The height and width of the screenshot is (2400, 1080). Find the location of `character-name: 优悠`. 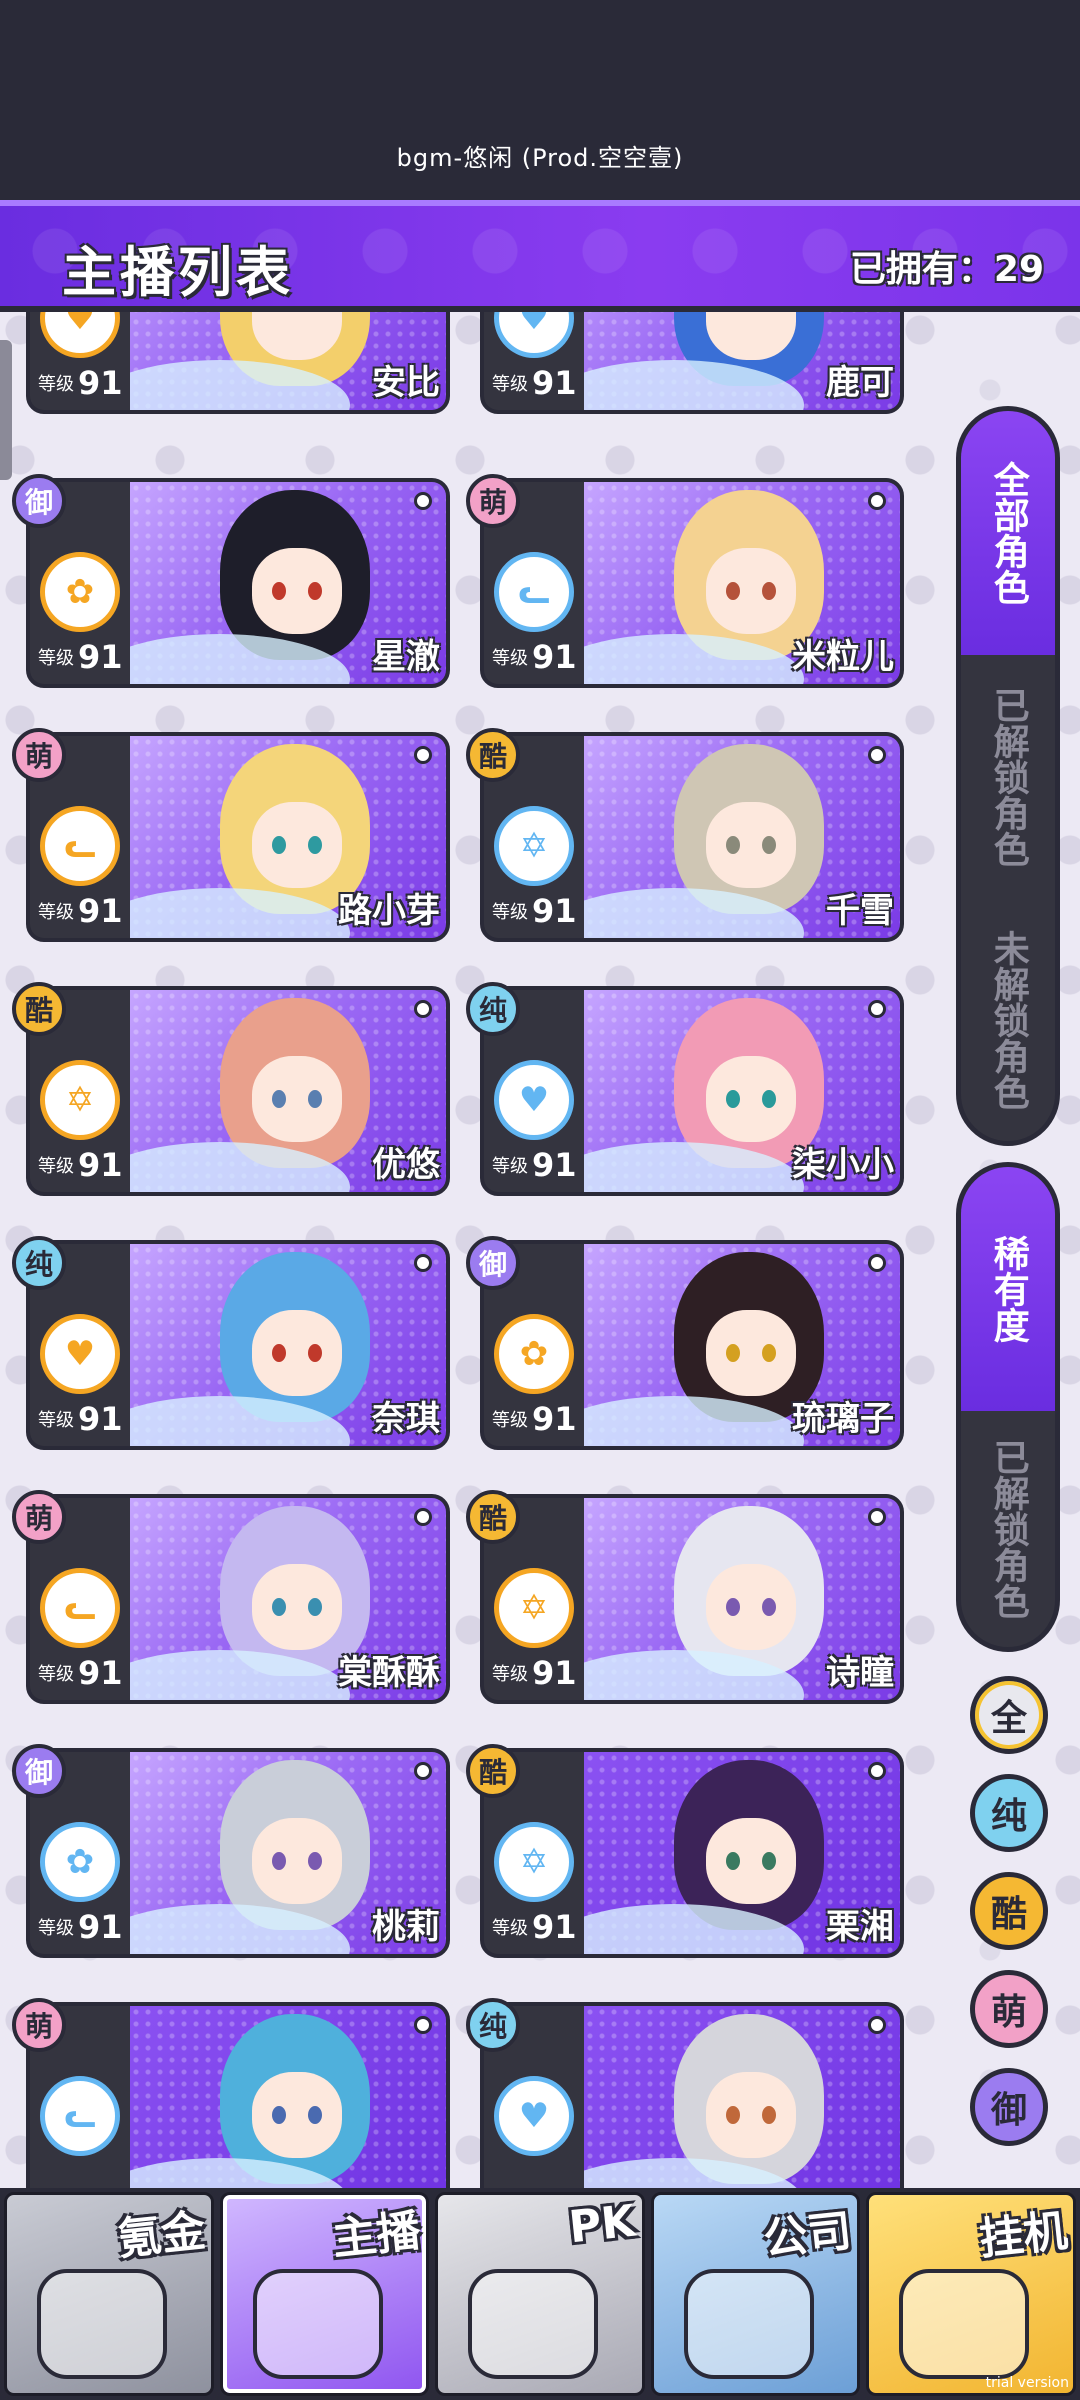

character-name: 优悠 is located at coordinates (406, 1165).